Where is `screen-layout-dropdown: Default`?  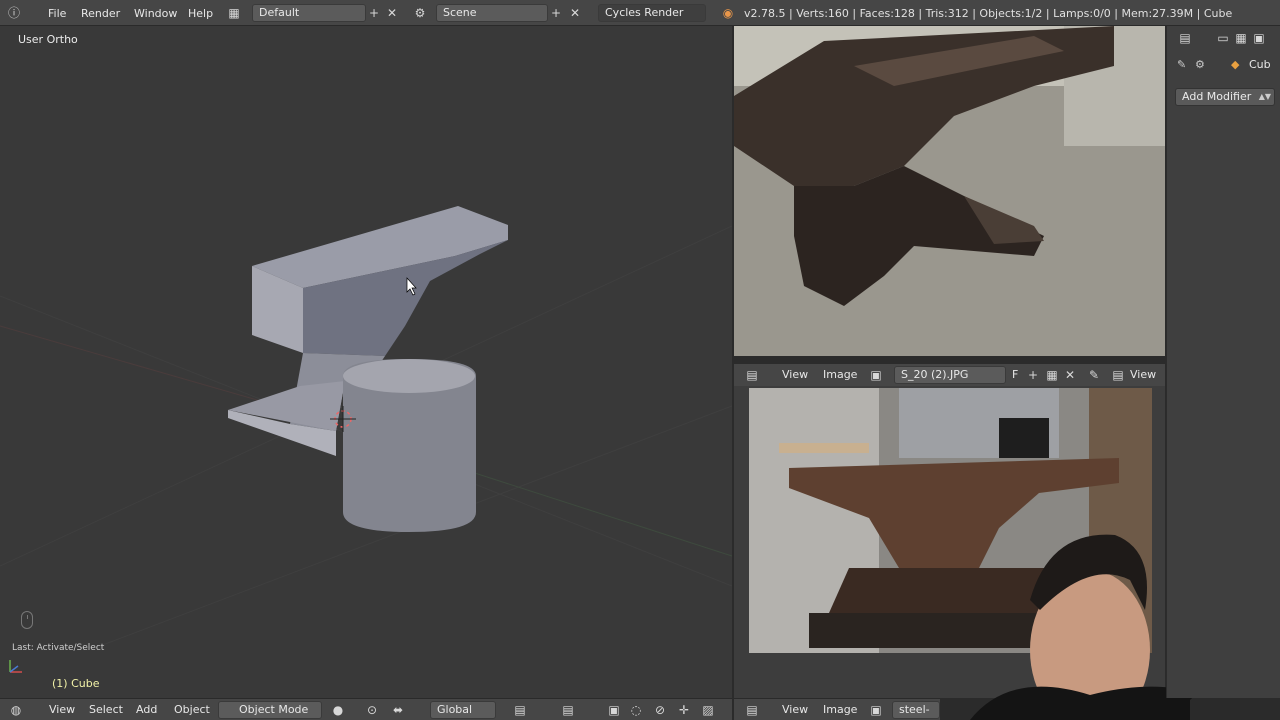 screen-layout-dropdown: Default is located at coordinates (309, 13).